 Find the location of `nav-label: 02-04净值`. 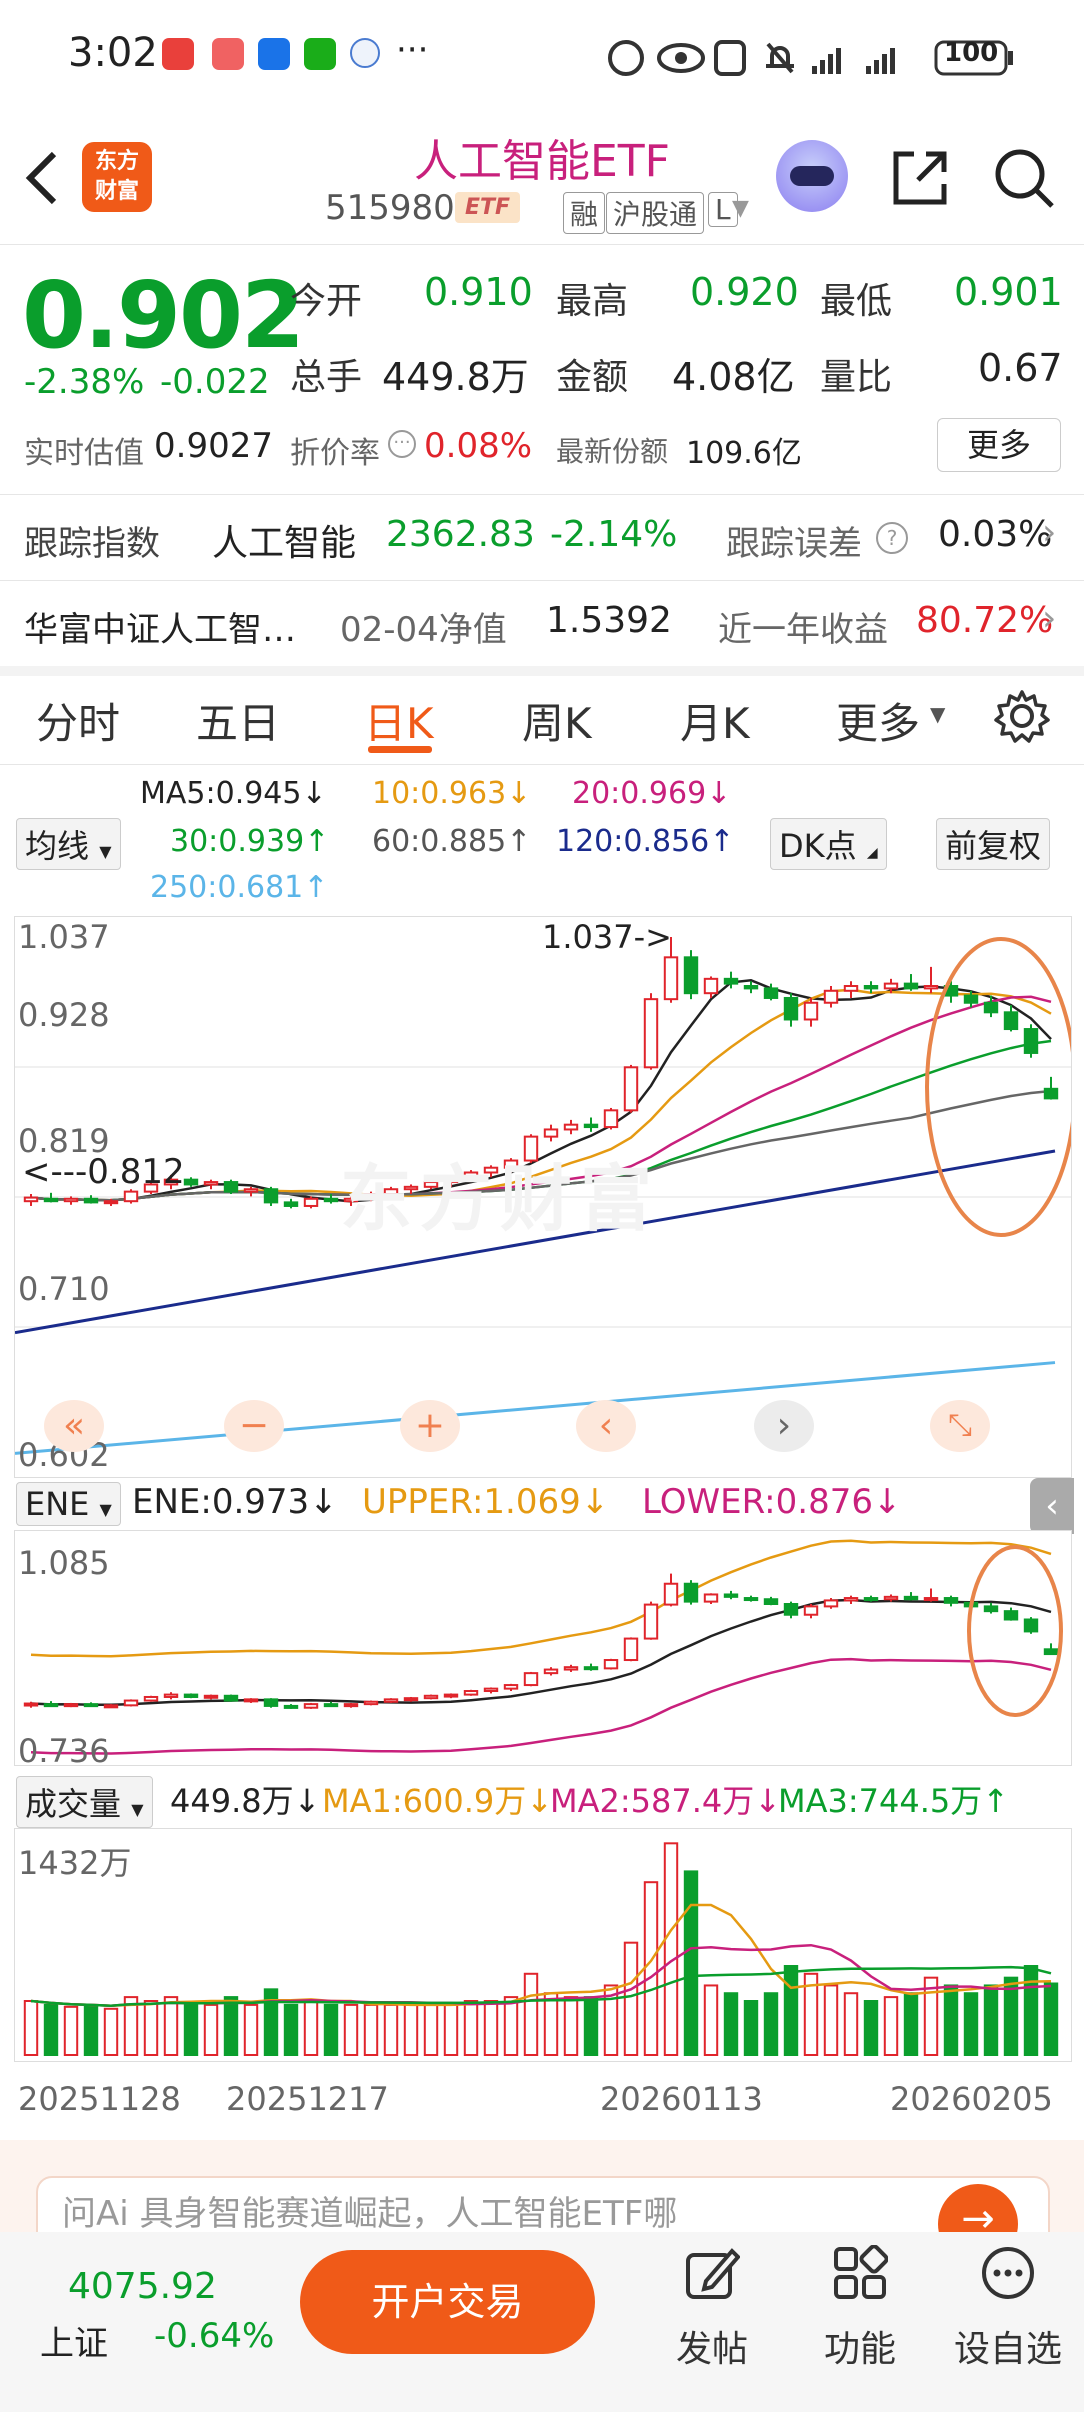

nav-label: 02-04净值 is located at coordinates (423, 630).